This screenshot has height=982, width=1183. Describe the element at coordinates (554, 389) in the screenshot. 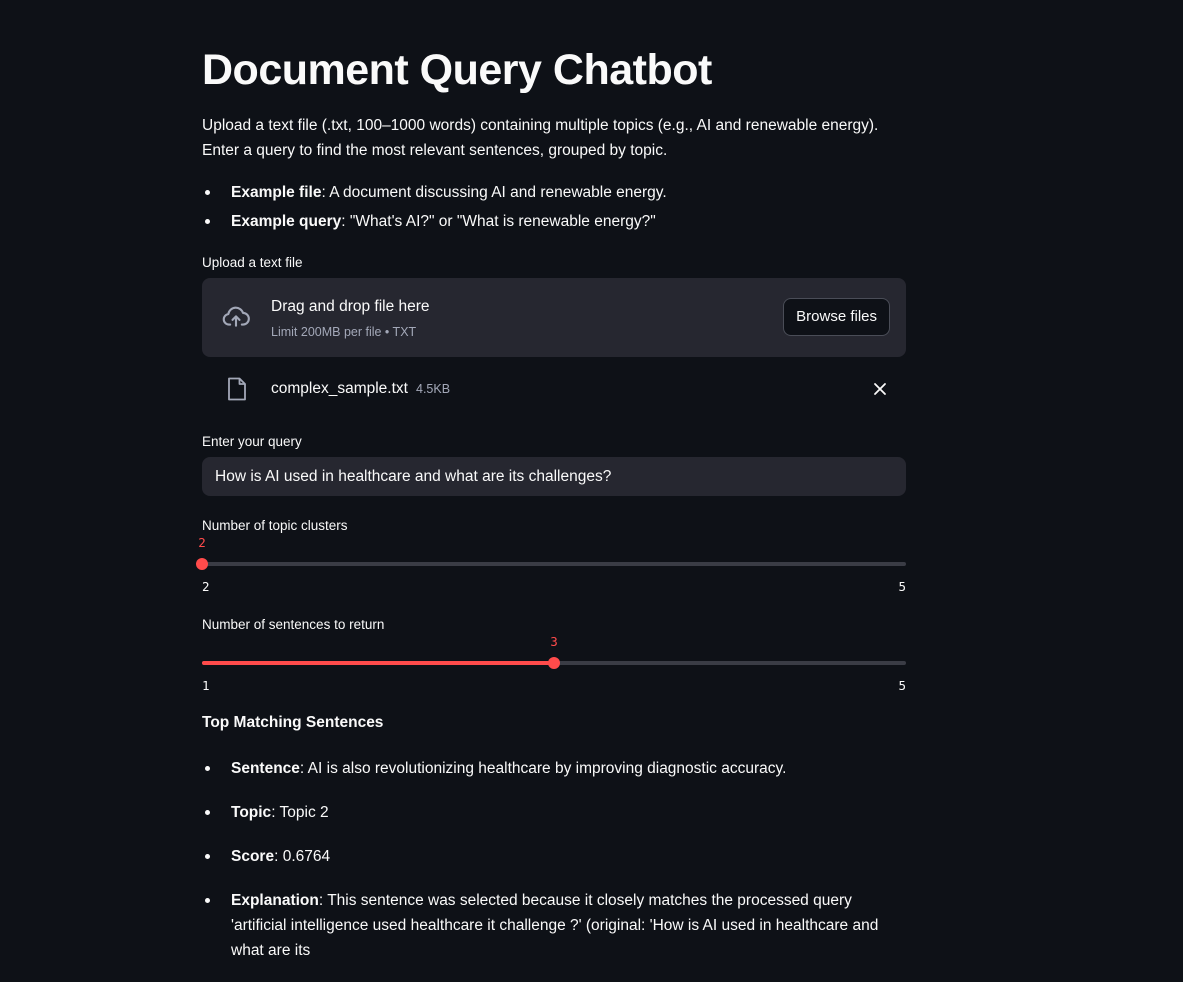

I see `uploaded-file-row: complex_sample.txt 4.5KB` at that location.